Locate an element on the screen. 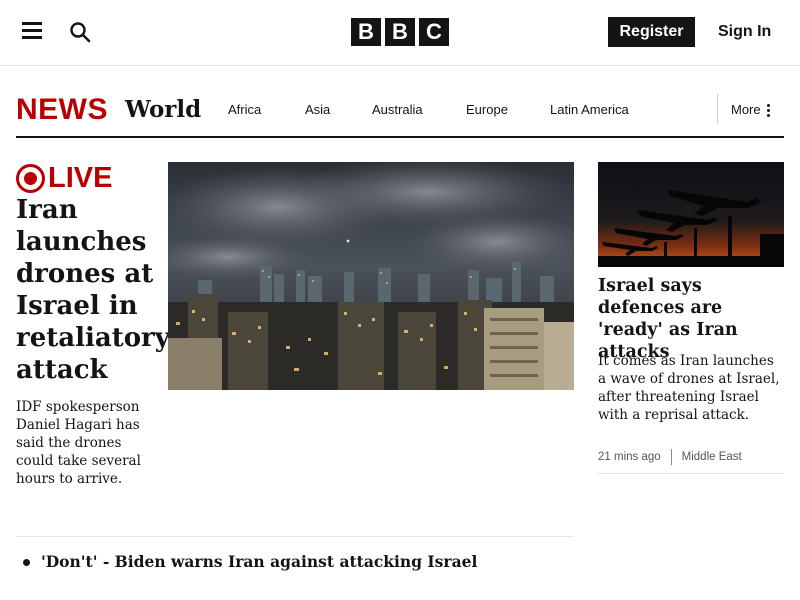 Image resolution: width=800 pixels, height=600 pixels. more-label: More is located at coordinates (746, 109).